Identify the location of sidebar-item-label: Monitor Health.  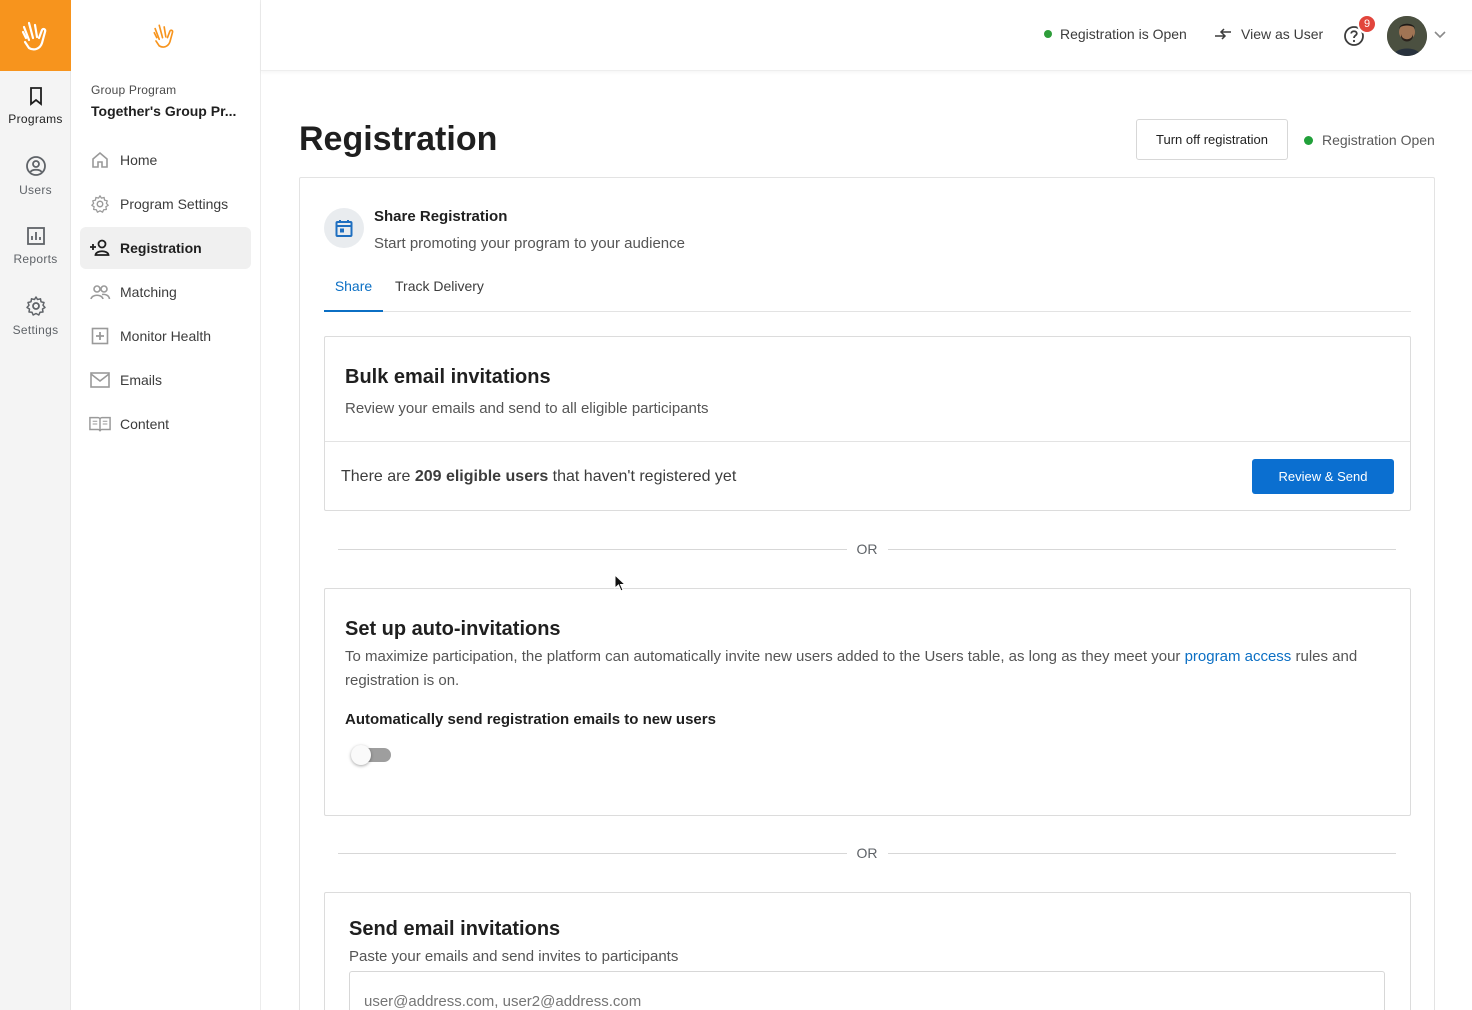
(166, 336).